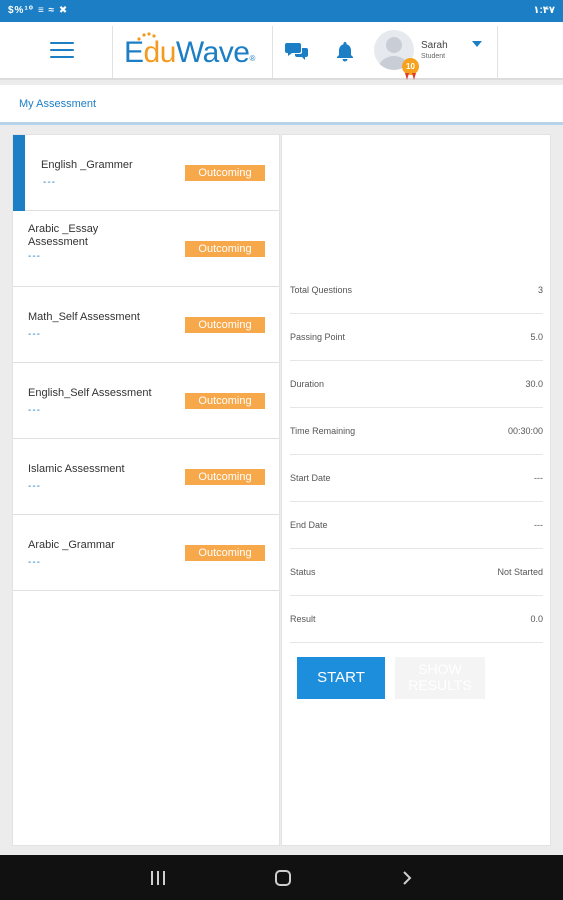 The image size is (563, 900). I want to click on bell-icon, so click(345, 51).